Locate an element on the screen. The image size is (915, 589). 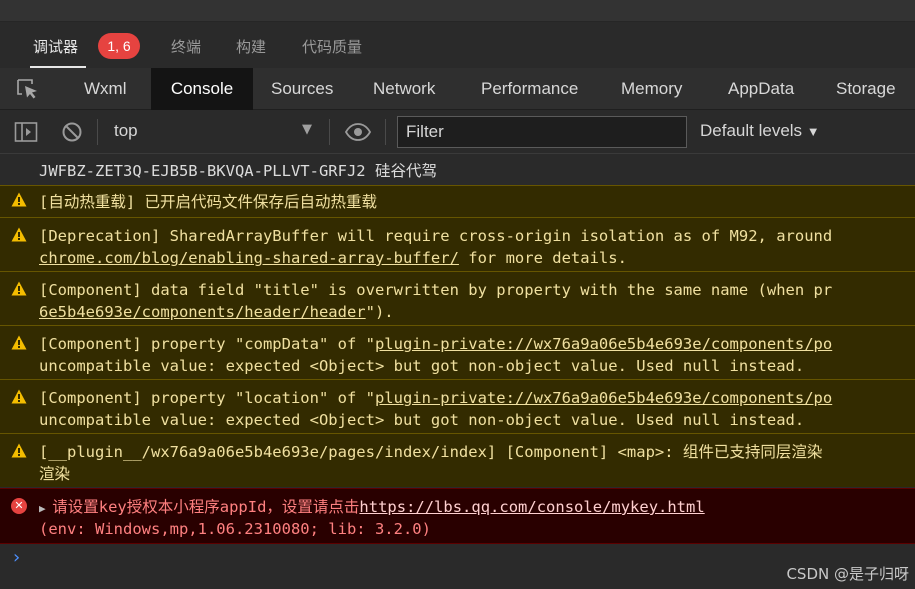
message-text: for more details. is located at coordinates (542, 258).